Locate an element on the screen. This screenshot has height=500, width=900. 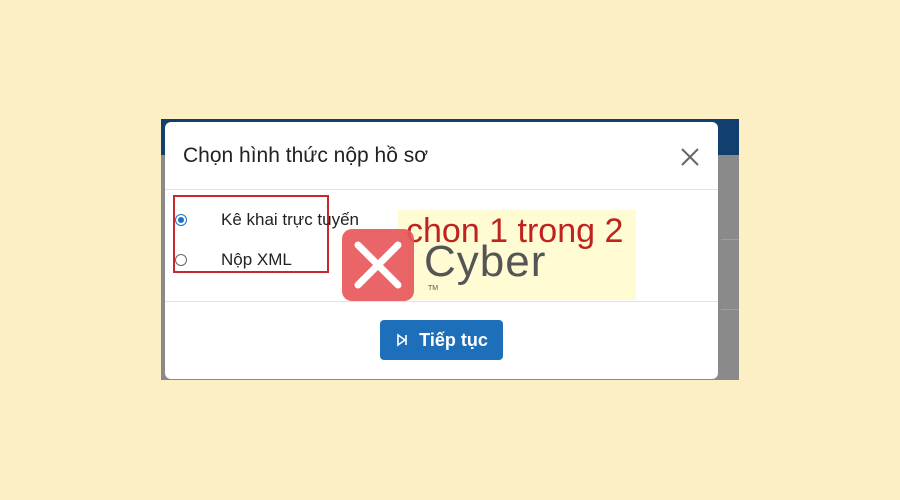
option-online-declaration: Kê khai trực tuyến is located at coordinates (267, 220).